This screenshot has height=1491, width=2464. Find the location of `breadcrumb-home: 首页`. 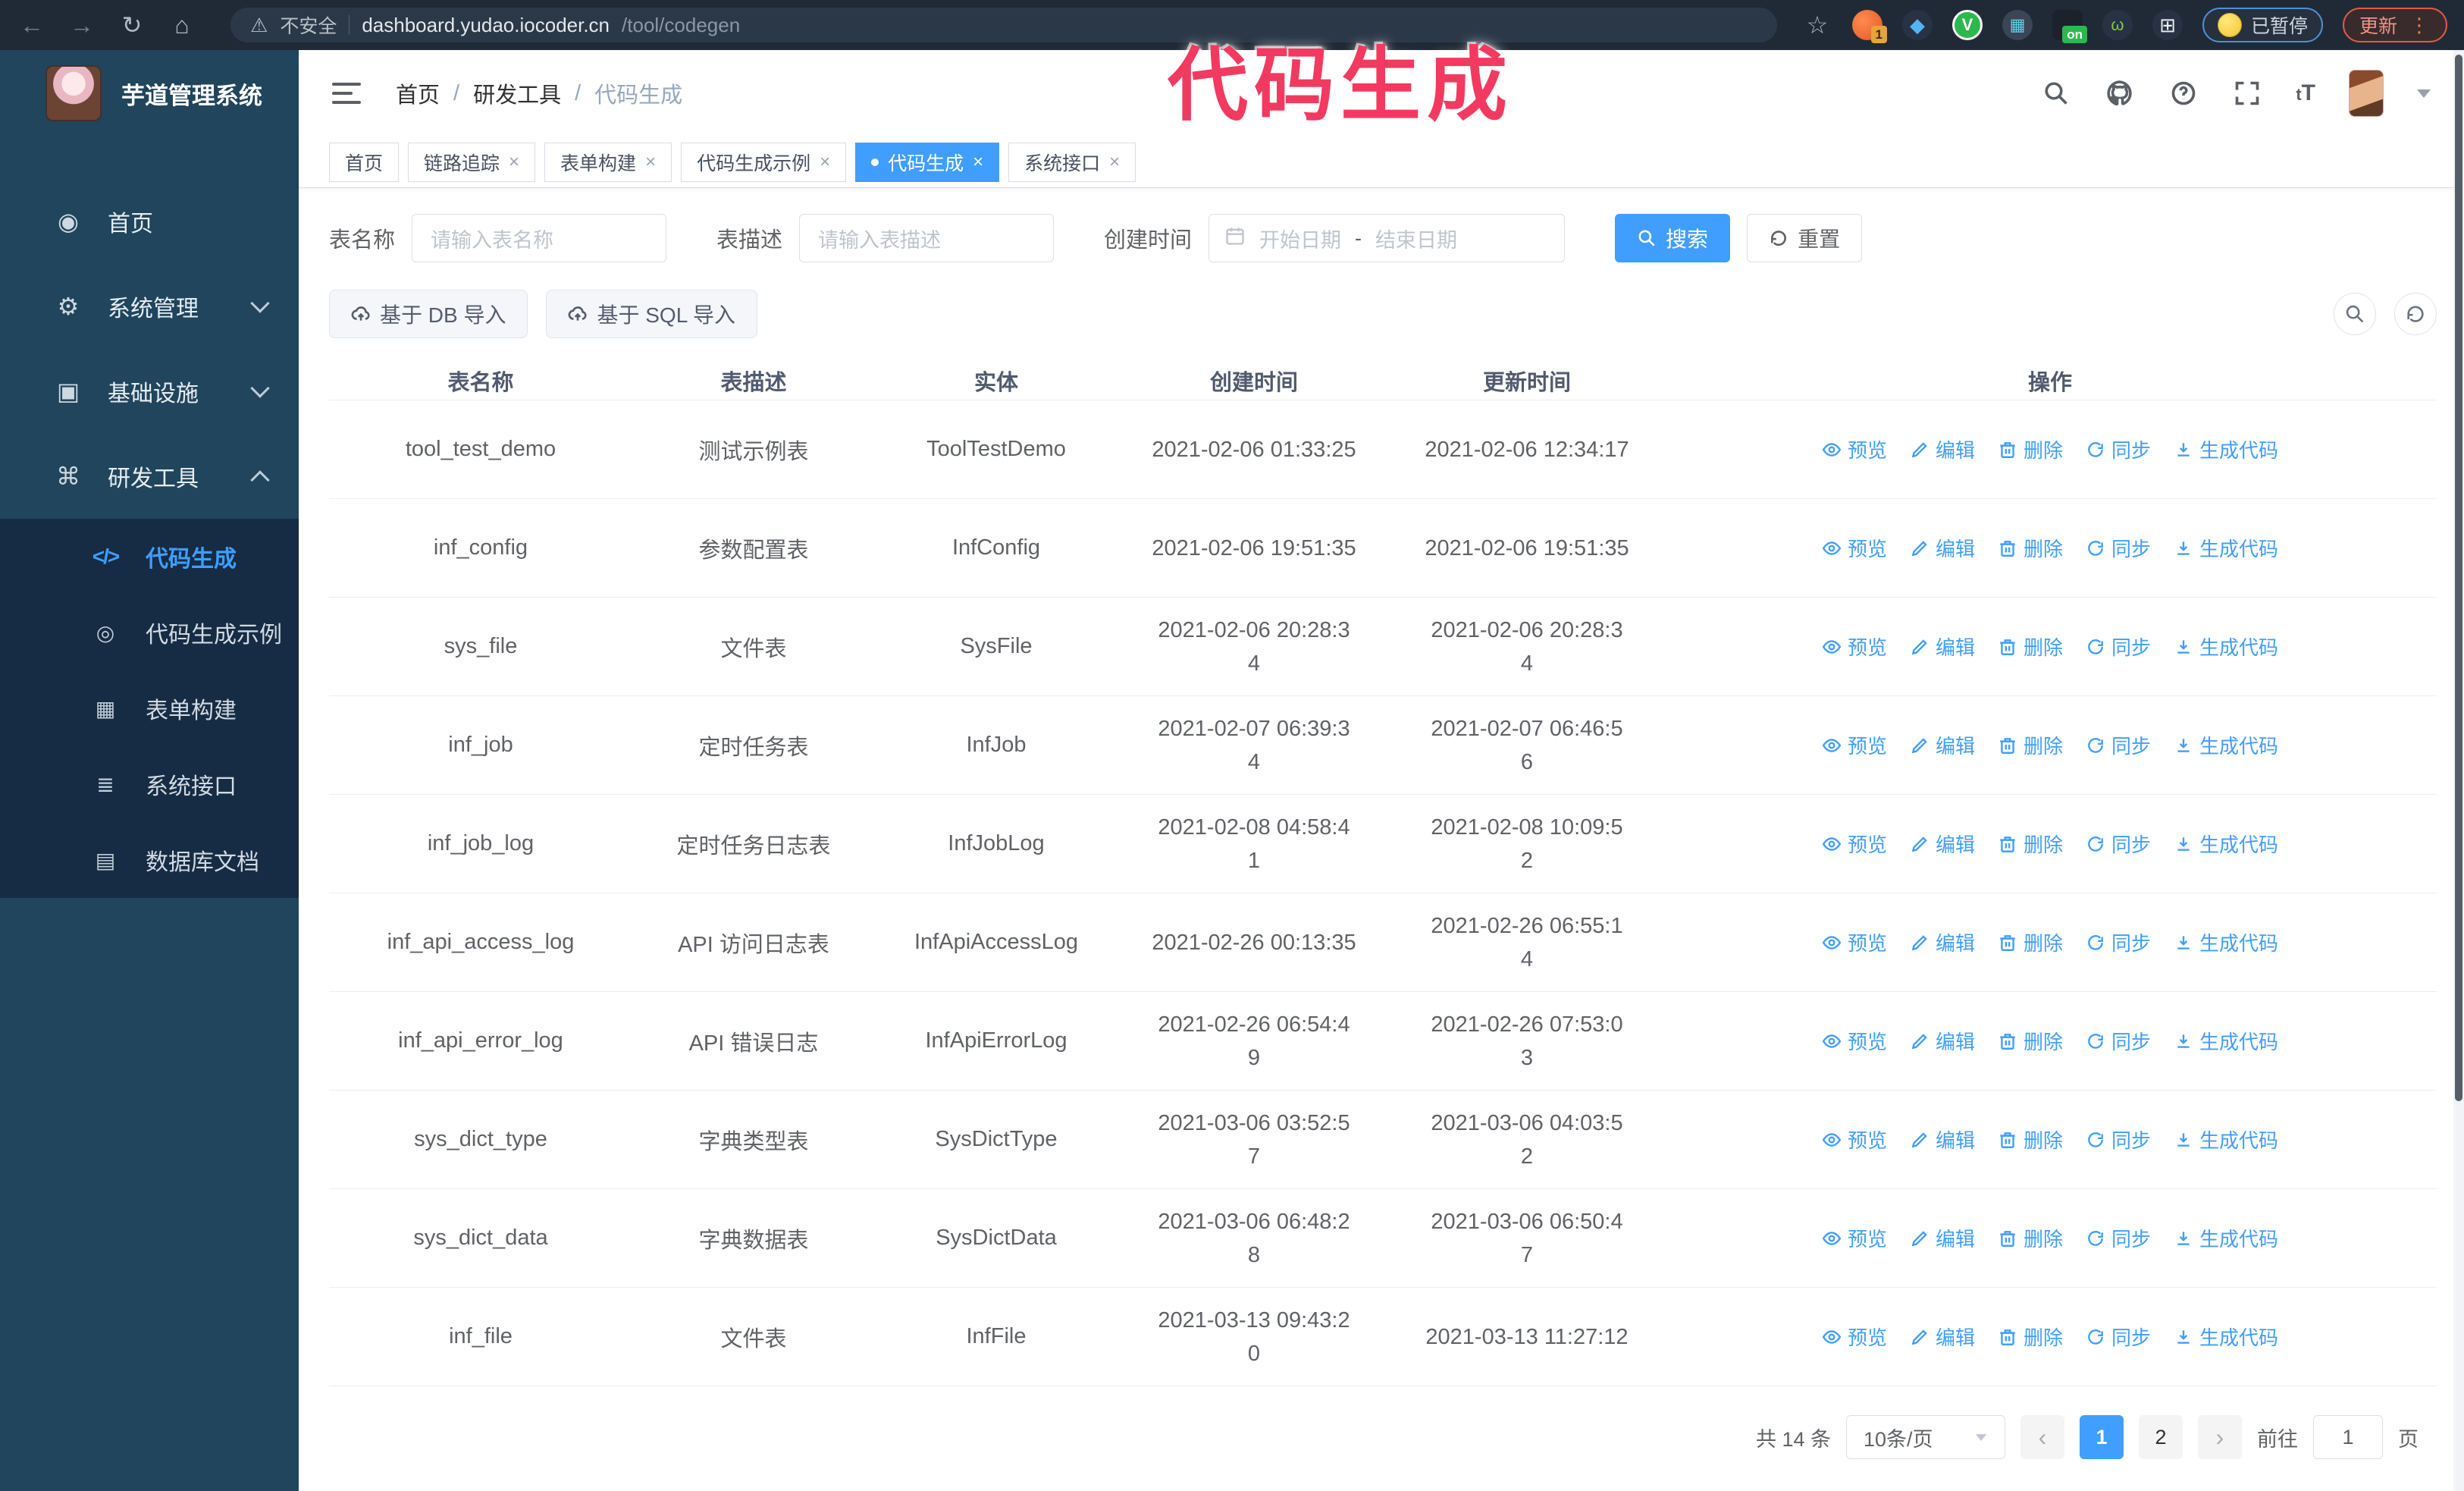

breadcrumb-home: 首页 is located at coordinates (418, 93).